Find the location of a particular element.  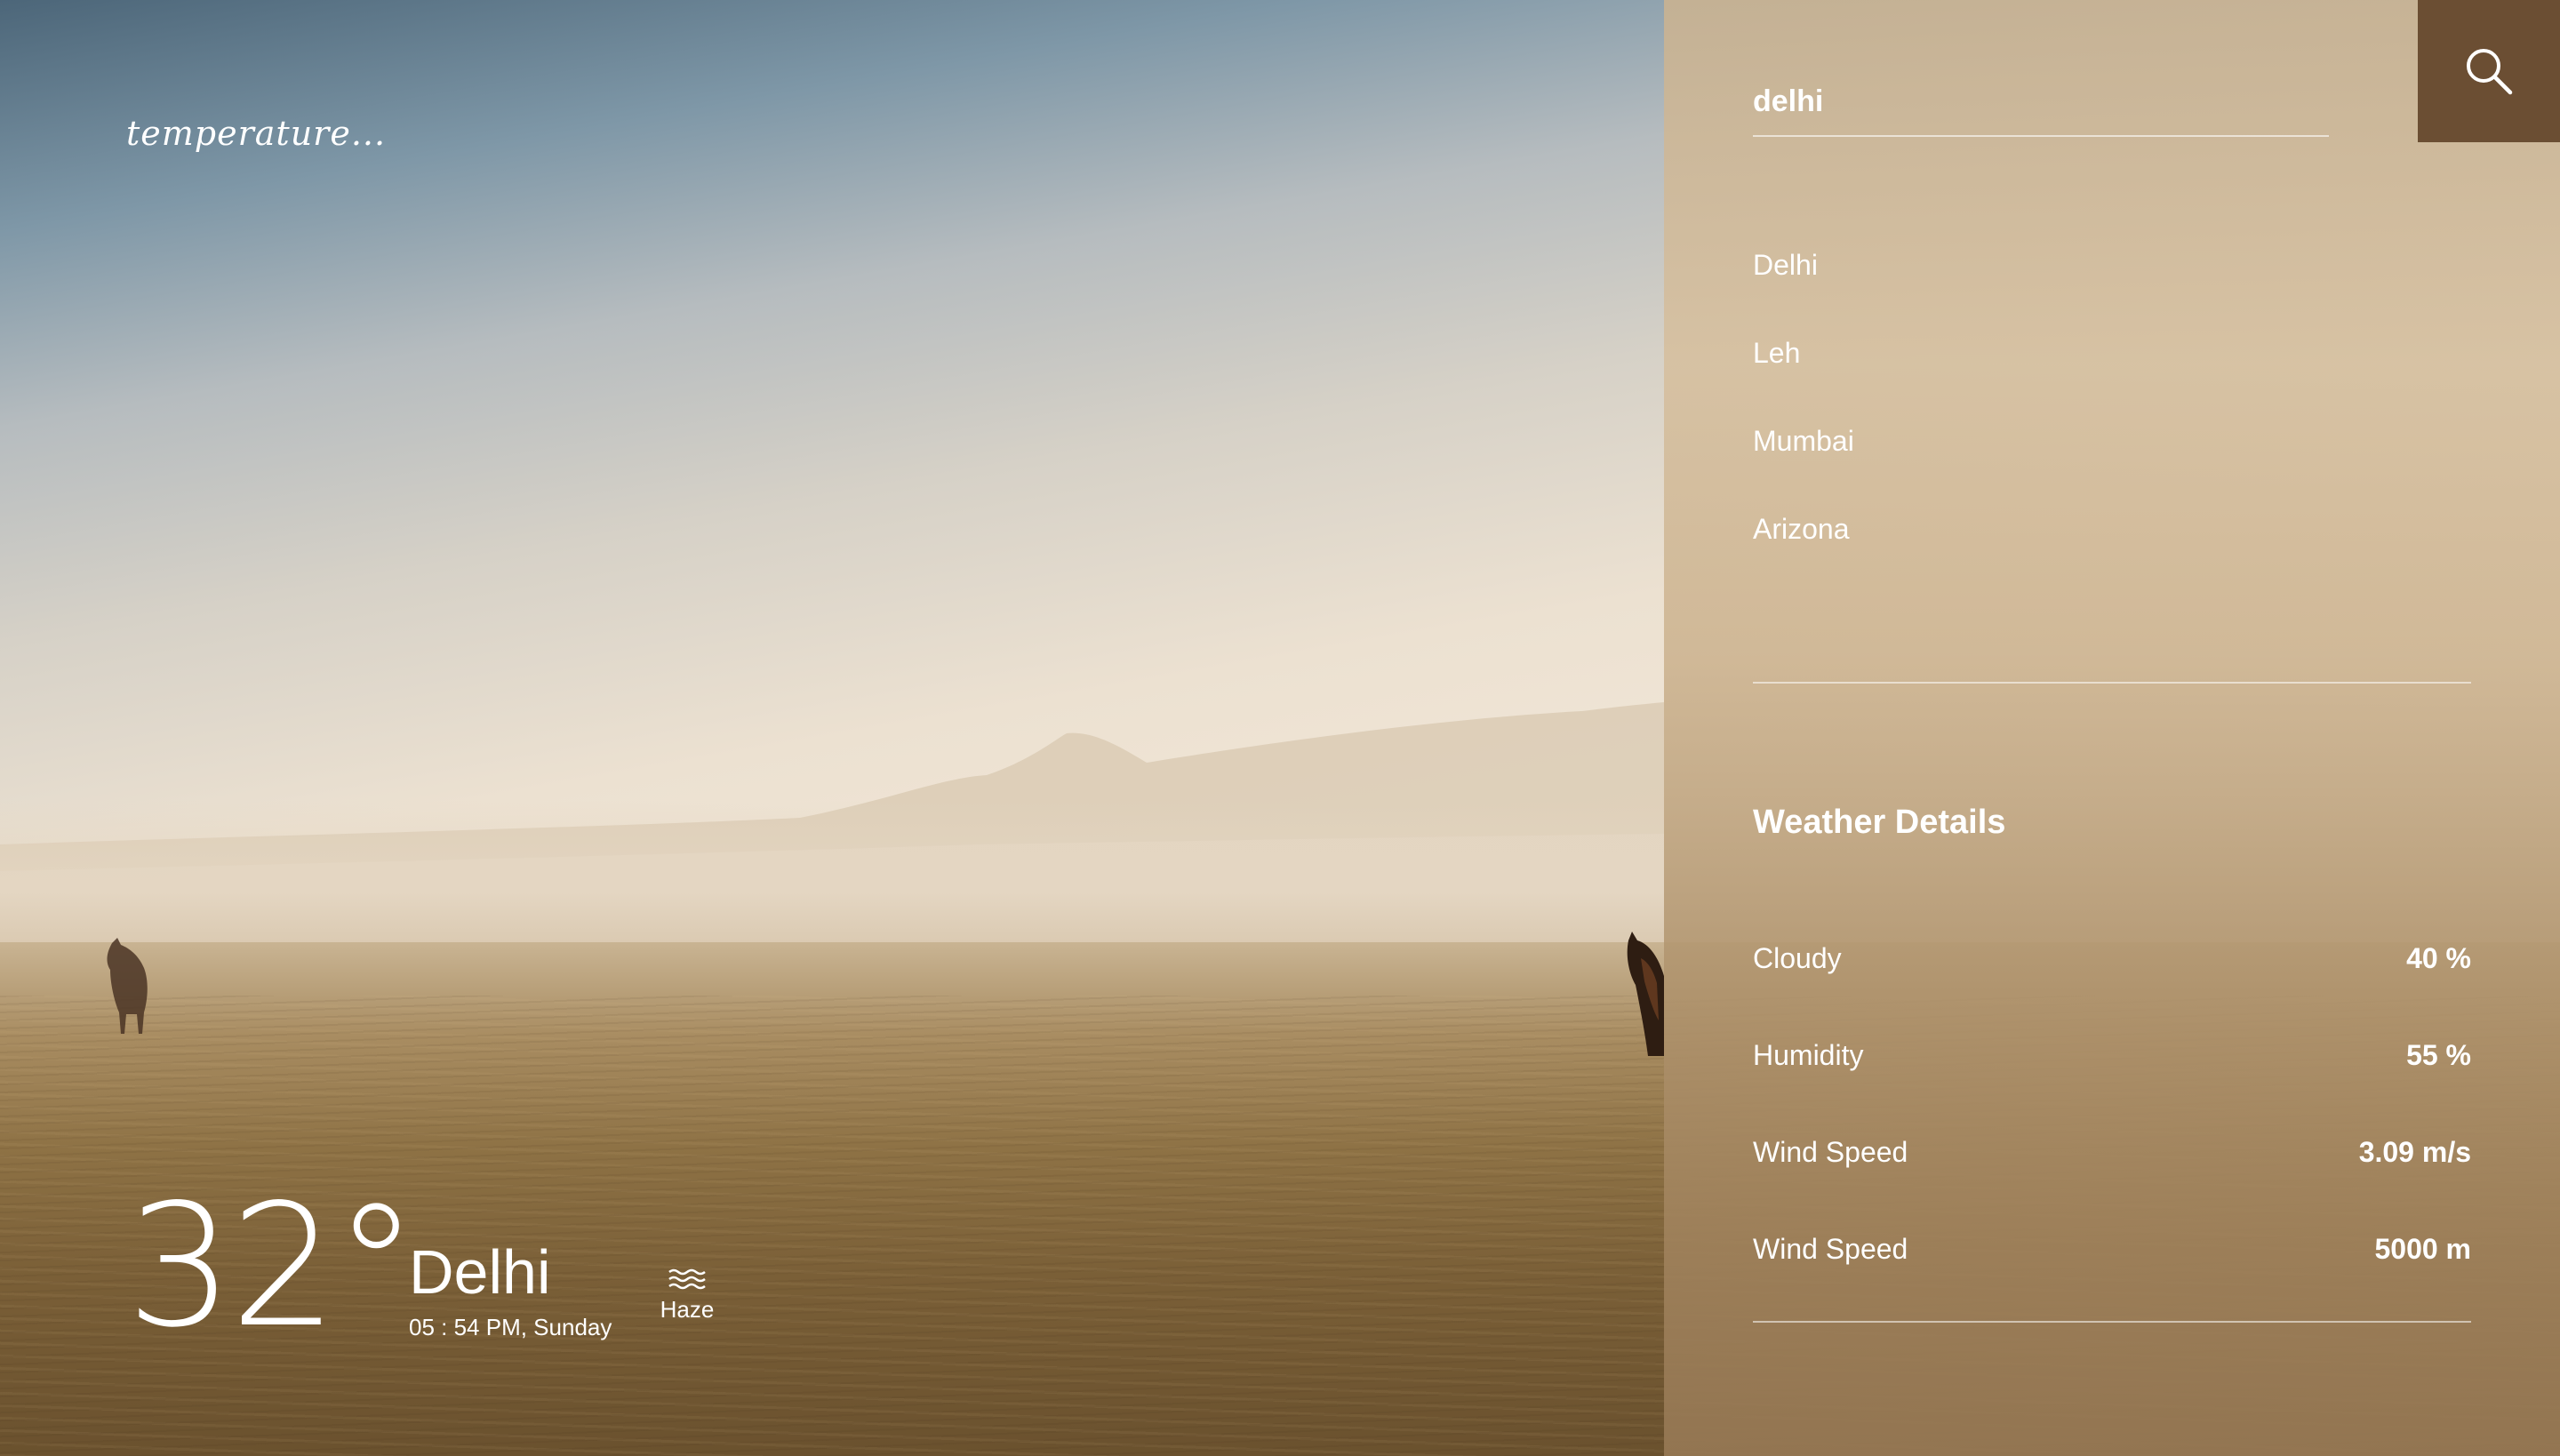

city-item-mumbai: Mumbai is located at coordinates (1803, 471).